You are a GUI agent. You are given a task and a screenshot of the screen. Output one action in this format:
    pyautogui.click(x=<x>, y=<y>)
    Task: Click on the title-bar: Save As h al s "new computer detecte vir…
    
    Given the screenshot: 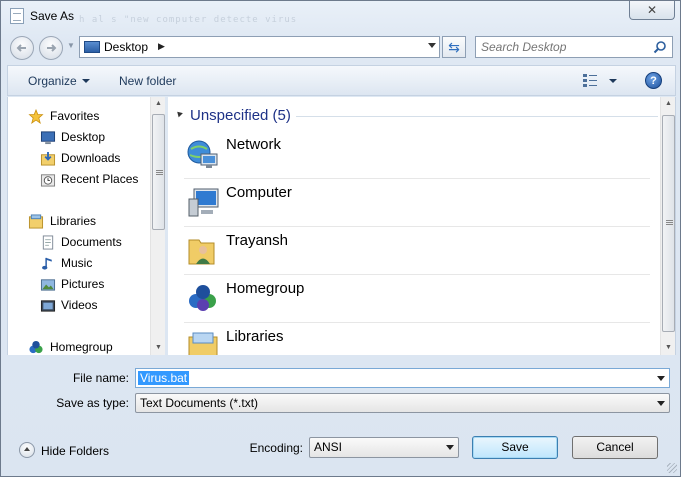 What is the action you would take?
    pyautogui.click(x=340, y=16)
    